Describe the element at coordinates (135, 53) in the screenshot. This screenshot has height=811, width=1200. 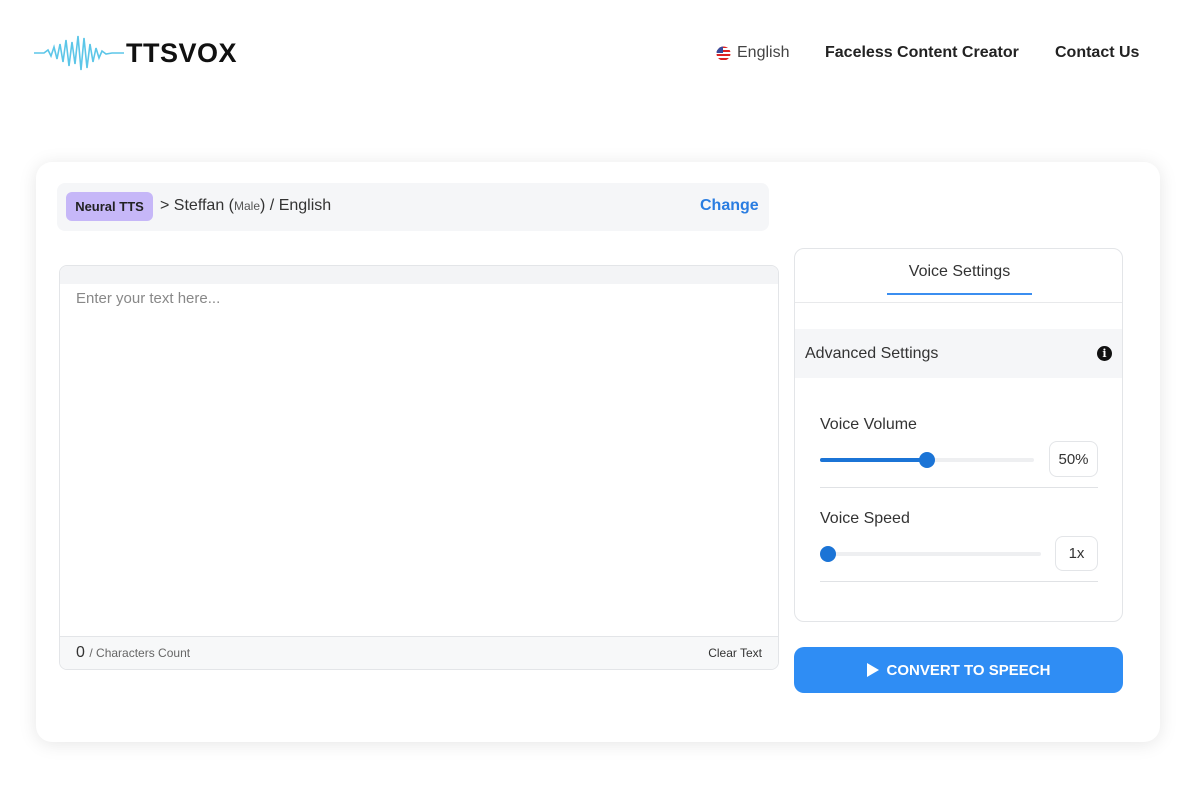
I see `logo: TTSVOX` at that location.